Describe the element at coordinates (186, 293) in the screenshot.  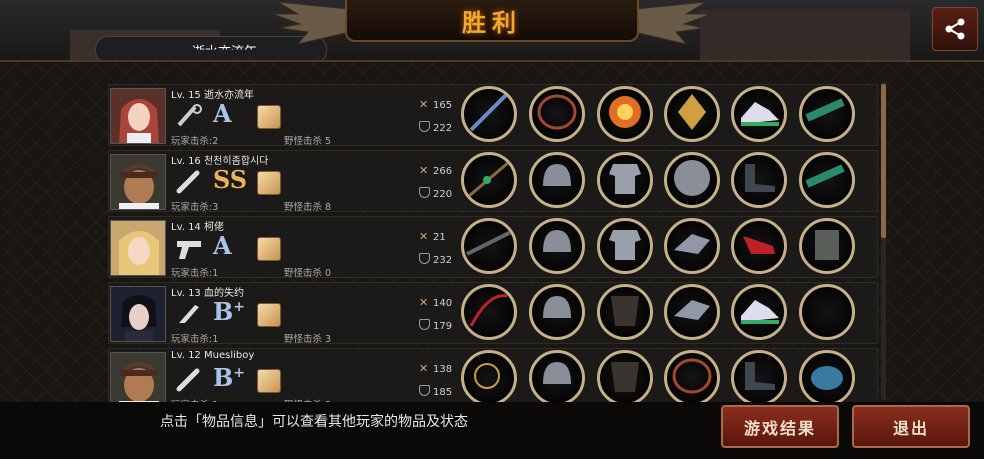
I see `player-level: Lv. 13` at that location.